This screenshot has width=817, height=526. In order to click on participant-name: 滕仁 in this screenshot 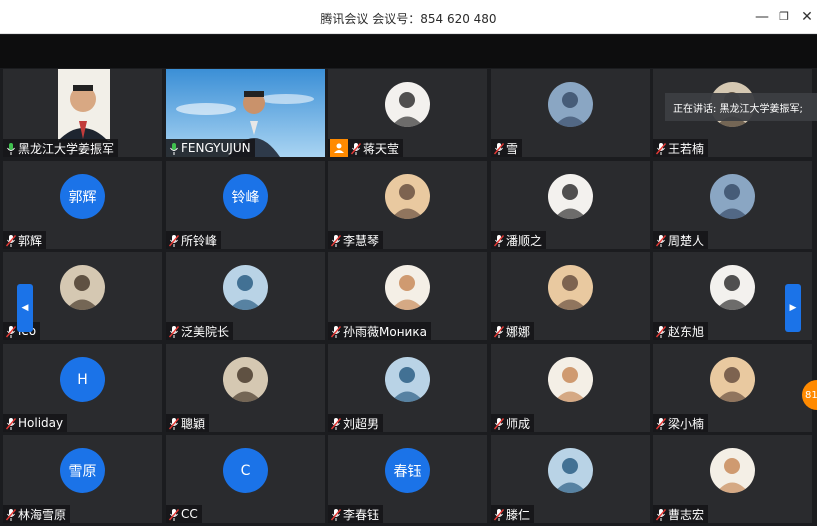, I will do `click(518, 514)`.